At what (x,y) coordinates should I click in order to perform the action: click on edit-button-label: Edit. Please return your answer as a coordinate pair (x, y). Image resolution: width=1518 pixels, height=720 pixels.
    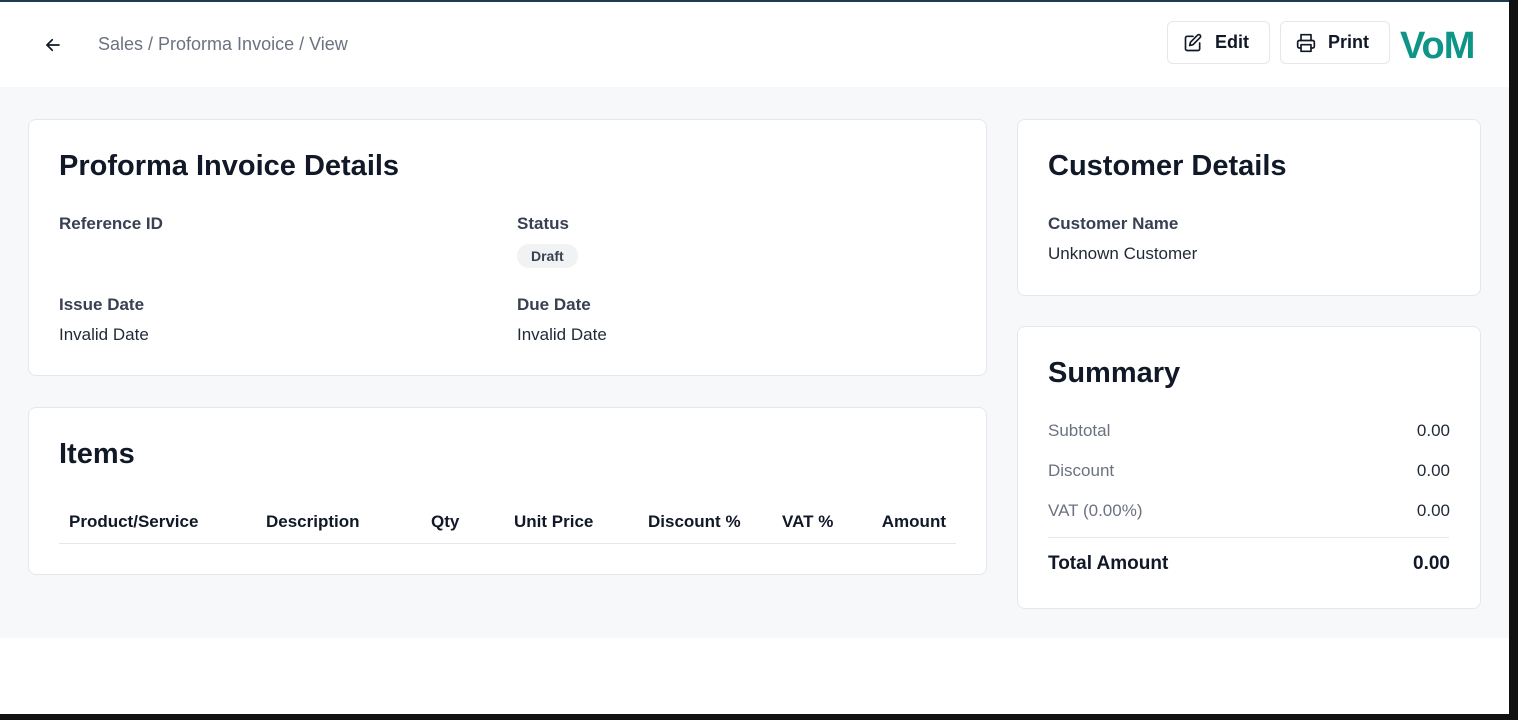
    Looking at the image, I should click on (1232, 42).